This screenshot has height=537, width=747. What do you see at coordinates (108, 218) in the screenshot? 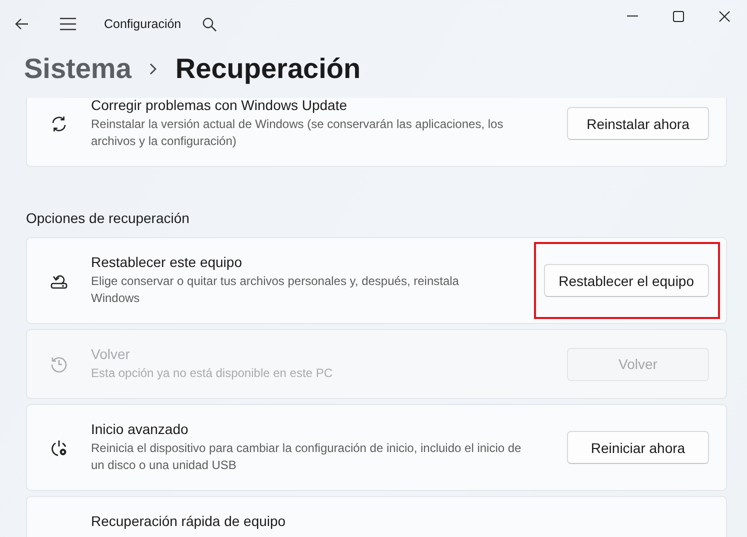
I see `section-heading: Opciones de recuperación` at bounding box center [108, 218].